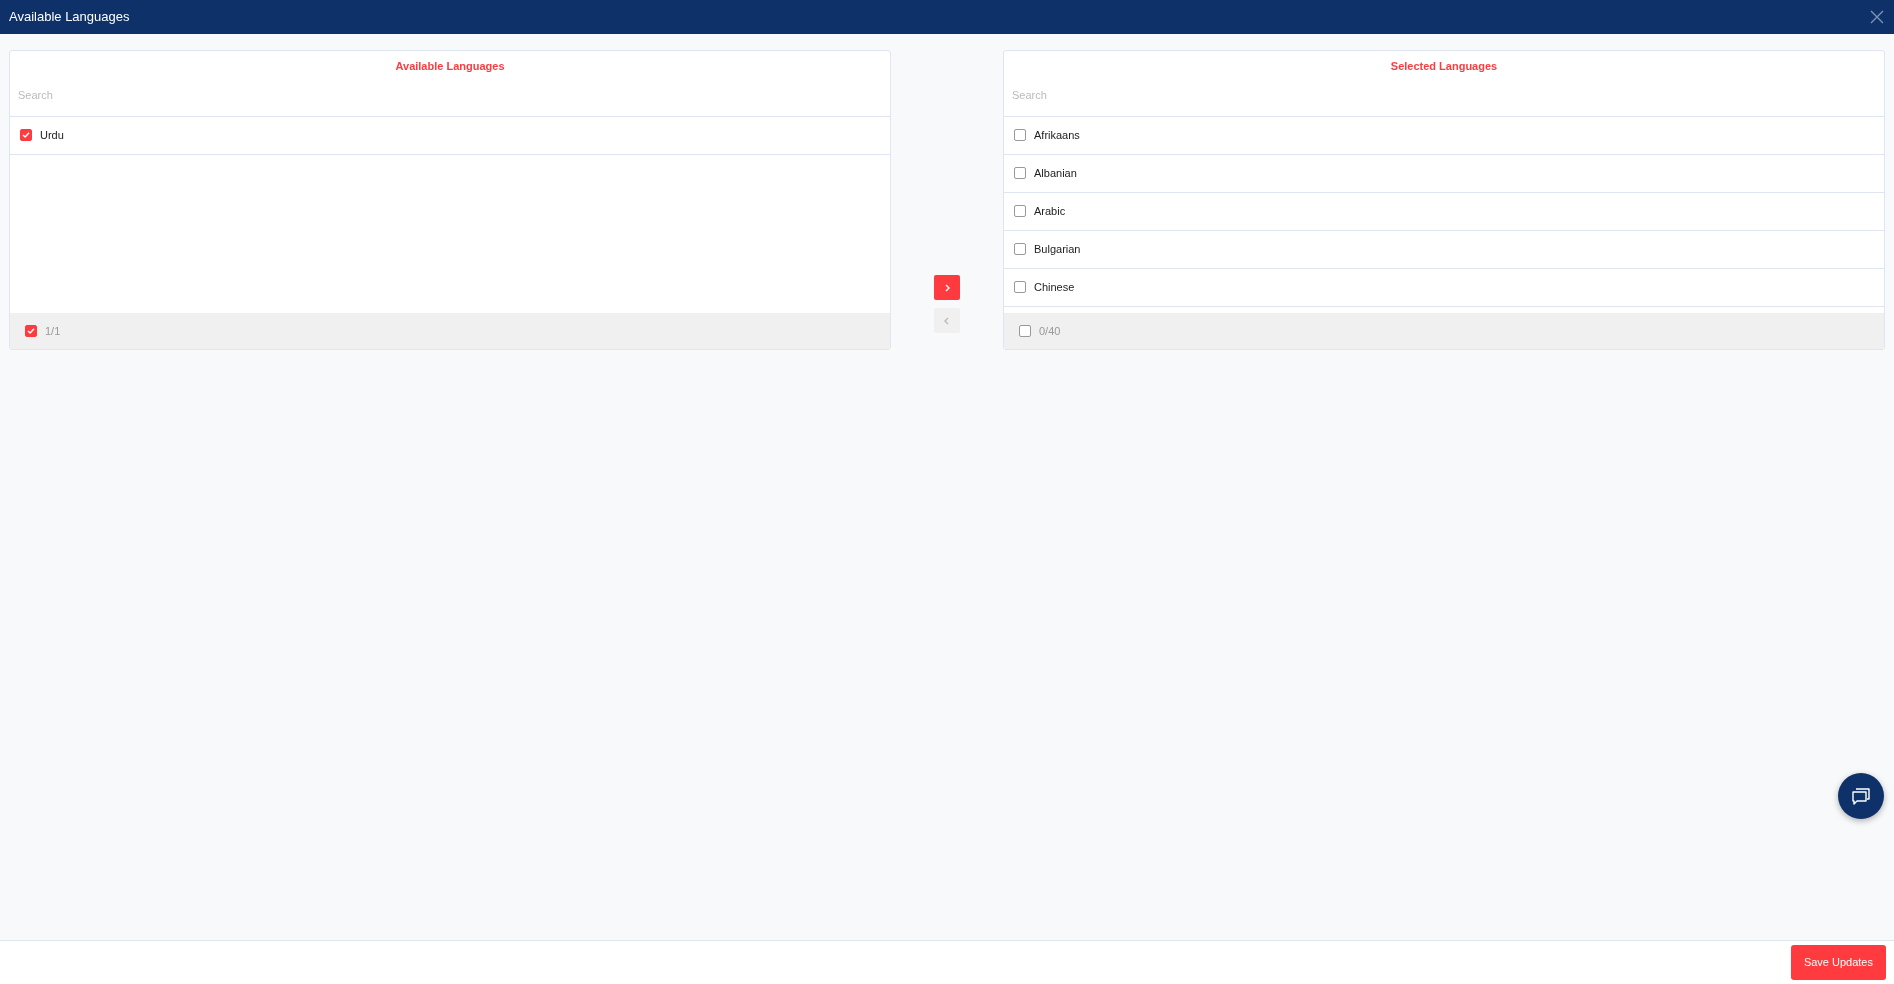 The height and width of the screenshot is (984, 1894). What do you see at coordinates (1054, 287) in the screenshot?
I see `language-label: Chinese` at bounding box center [1054, 287].